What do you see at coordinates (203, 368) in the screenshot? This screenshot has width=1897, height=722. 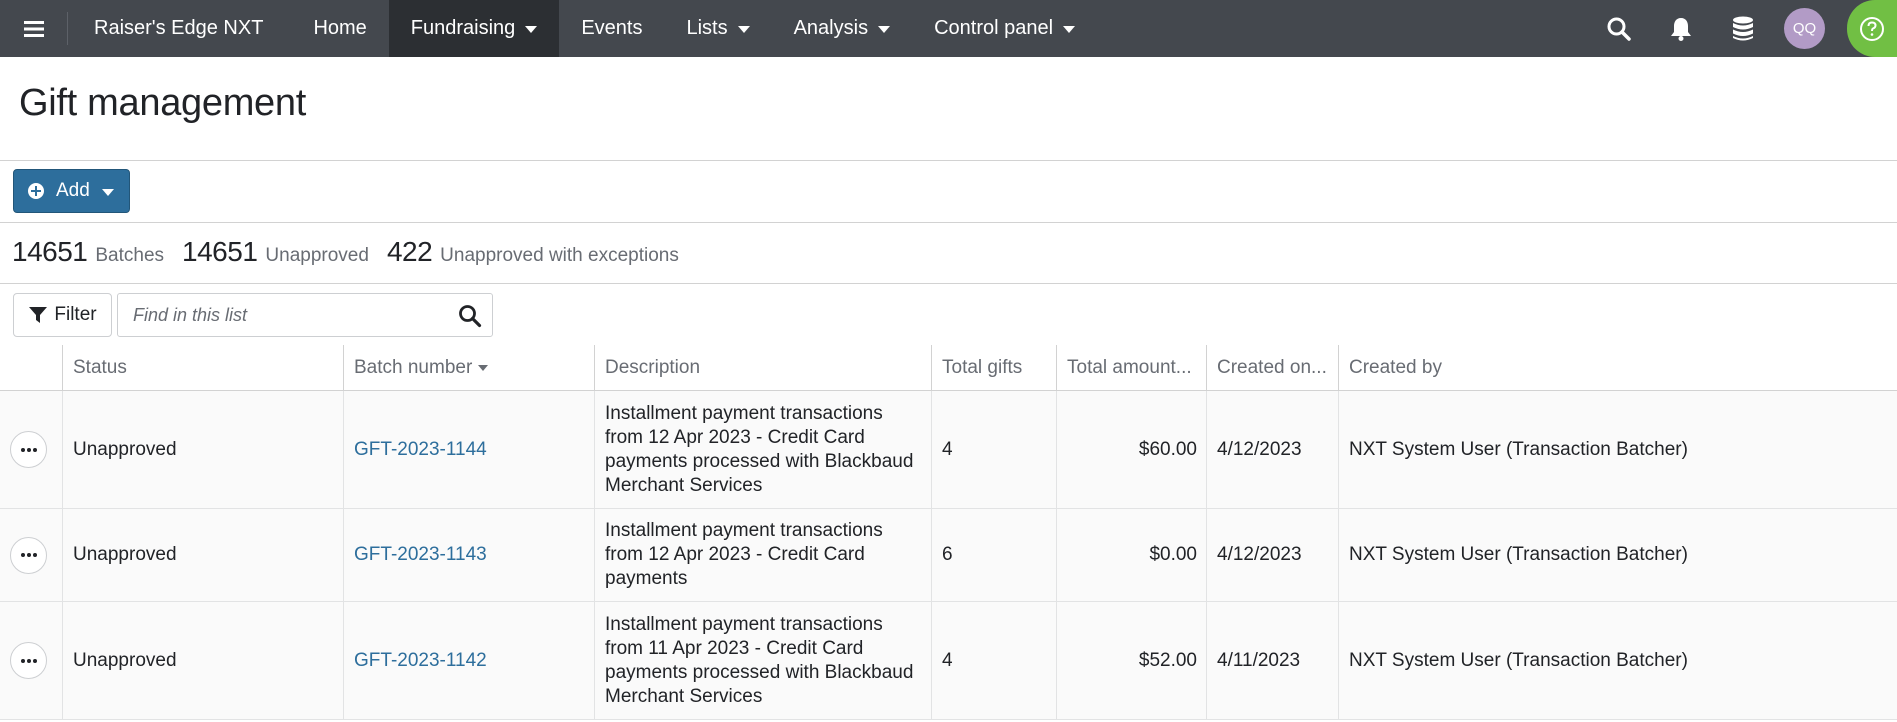 I see `column-header-status: Status` at bounding box center [203, 368].